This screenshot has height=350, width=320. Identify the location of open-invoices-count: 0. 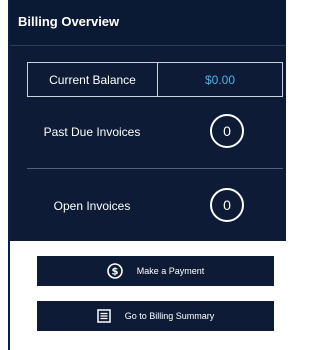
(227, 205).